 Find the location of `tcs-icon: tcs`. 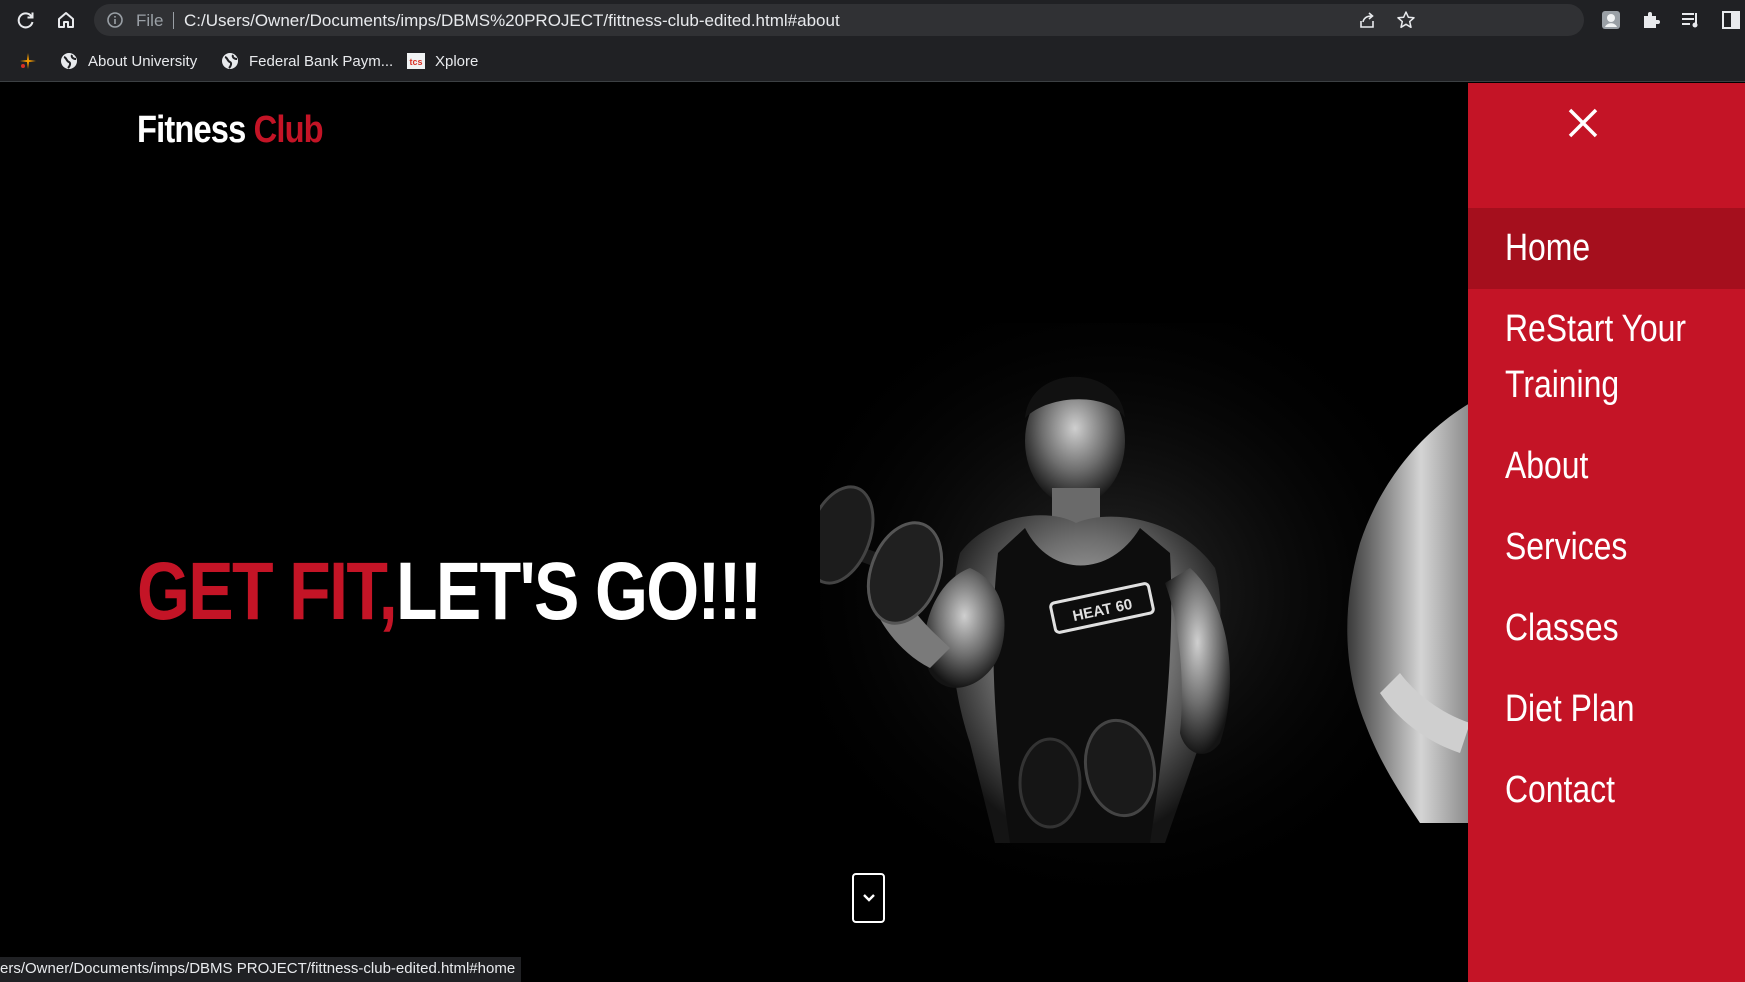

tcs-icon: tcs is located at coordinates (416, 61).